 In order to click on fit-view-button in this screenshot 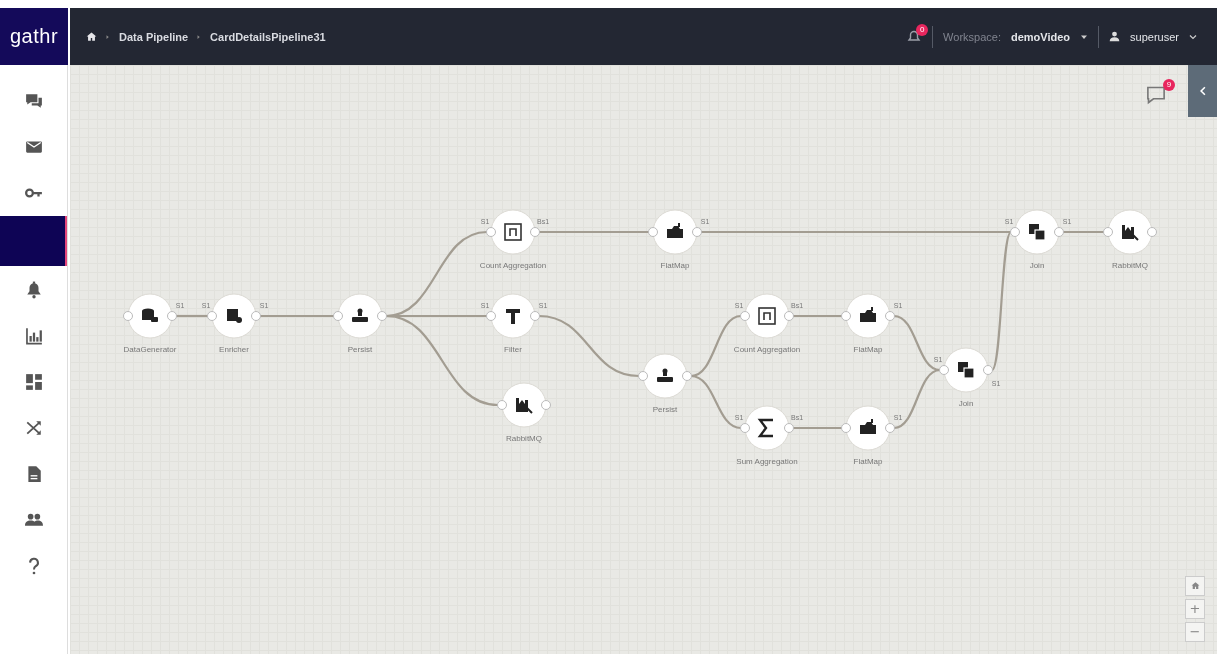, I will do `click(1195, 586)`.